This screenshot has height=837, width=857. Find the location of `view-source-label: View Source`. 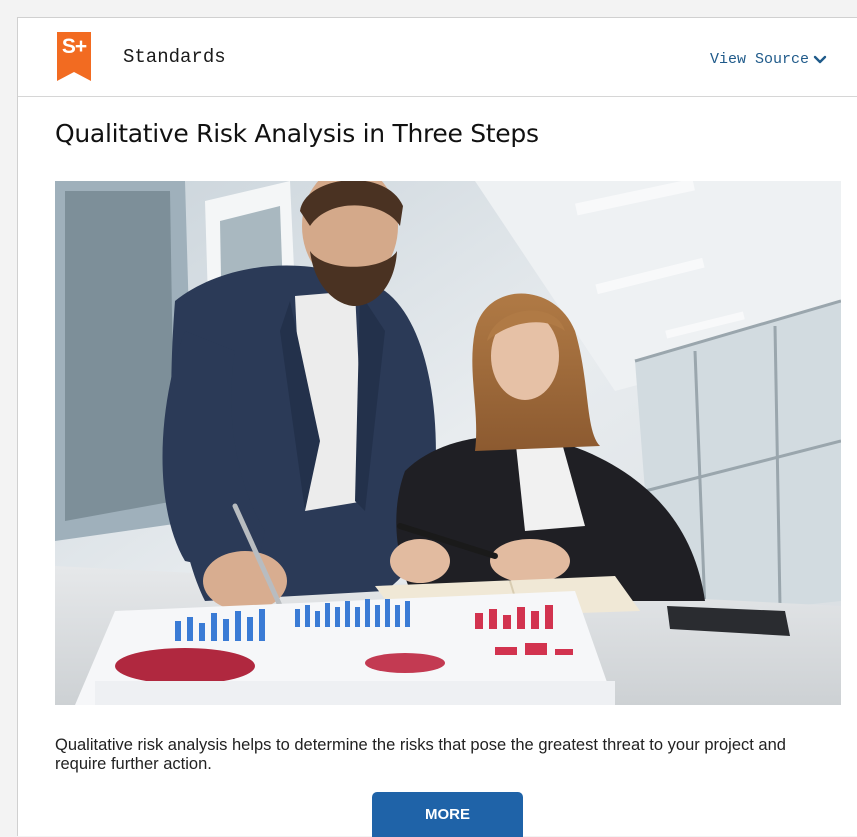

view-source-label: View Source is located at coordinates (759, 59).